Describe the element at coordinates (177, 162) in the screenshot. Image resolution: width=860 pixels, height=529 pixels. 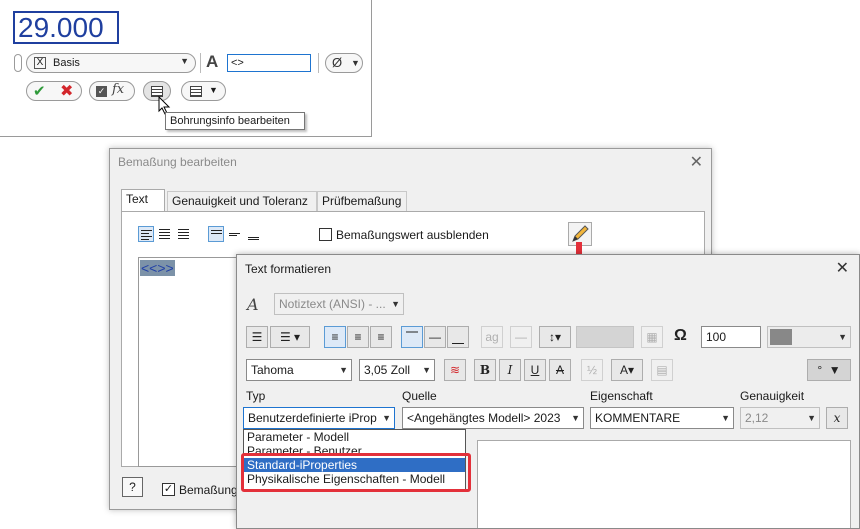
I see `dialog-title: Bemaßung bearbeiten` at that location.